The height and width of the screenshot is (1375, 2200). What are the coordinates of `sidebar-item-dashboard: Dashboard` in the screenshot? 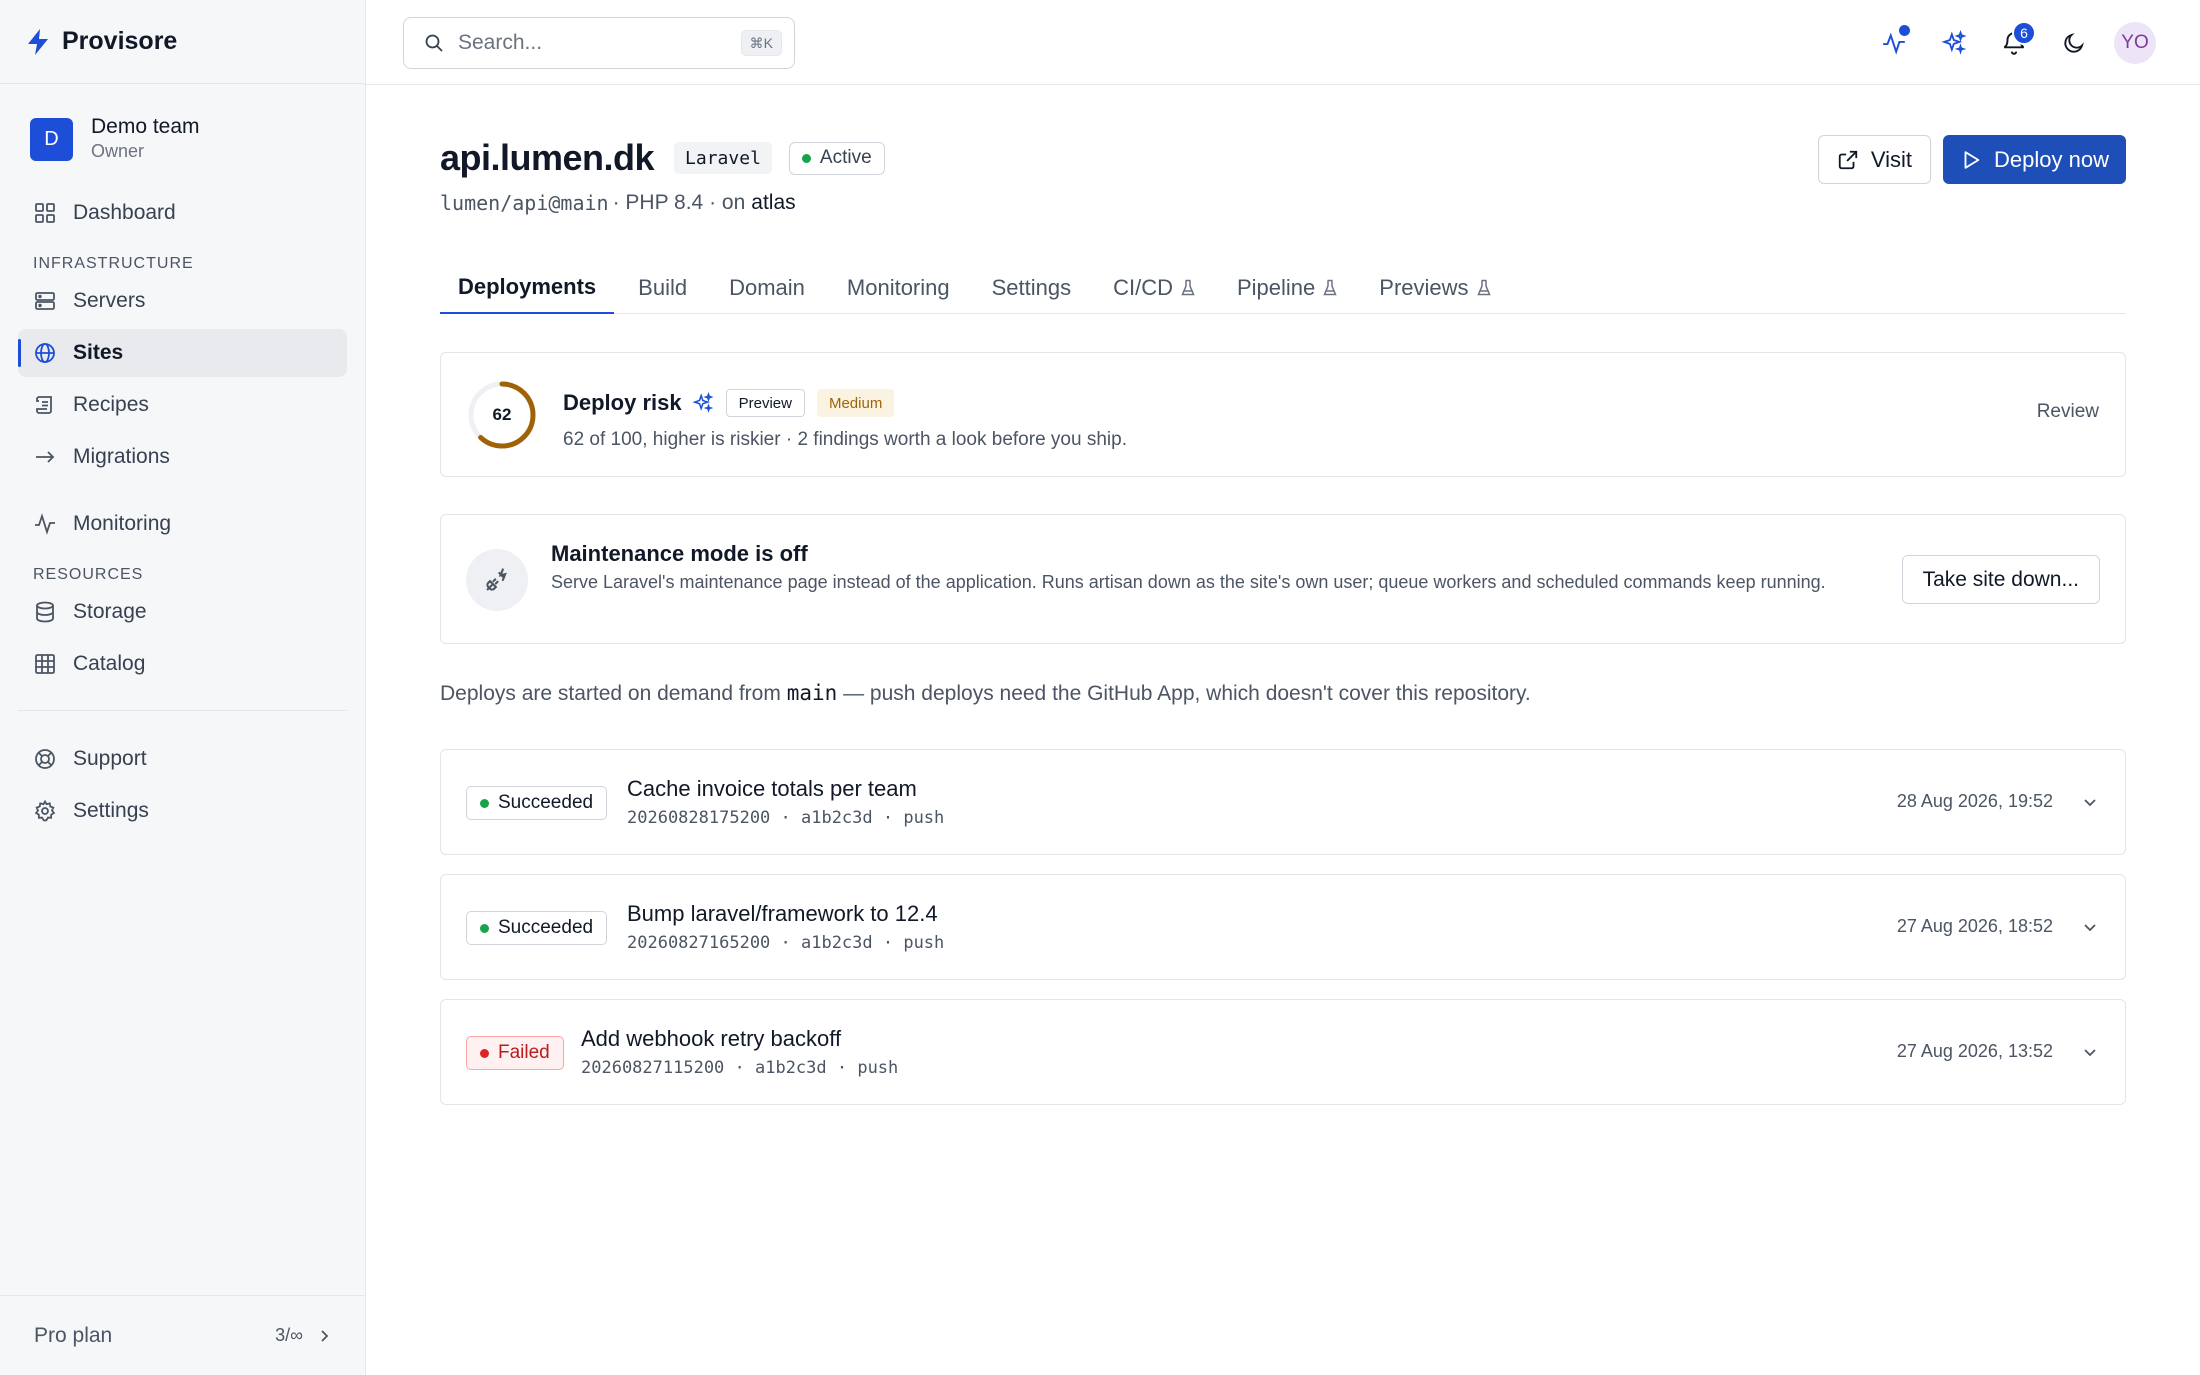 It's located at (182, 213).